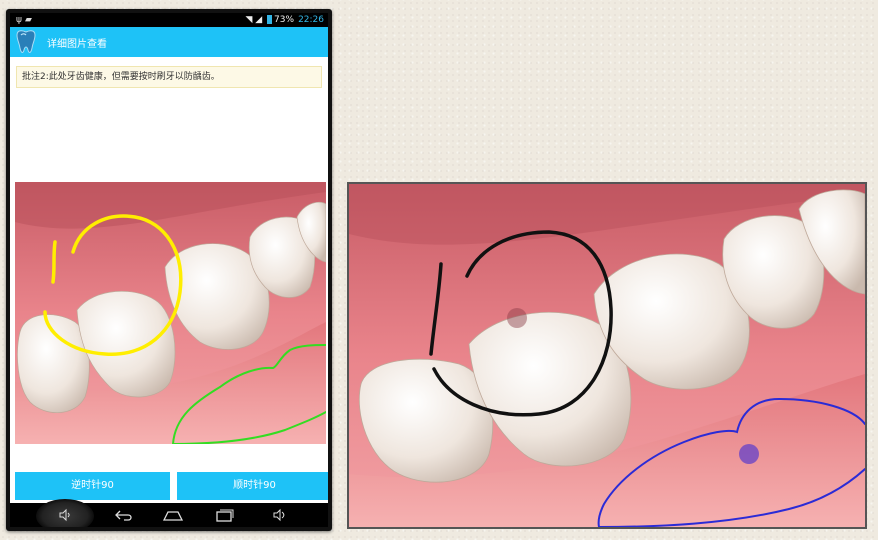 The height and width of the screenshot is (540, 878). What do you see at coordinates (270, 19) in the screenshot?
I see `battery-icon` at bounding box center [270, 19].